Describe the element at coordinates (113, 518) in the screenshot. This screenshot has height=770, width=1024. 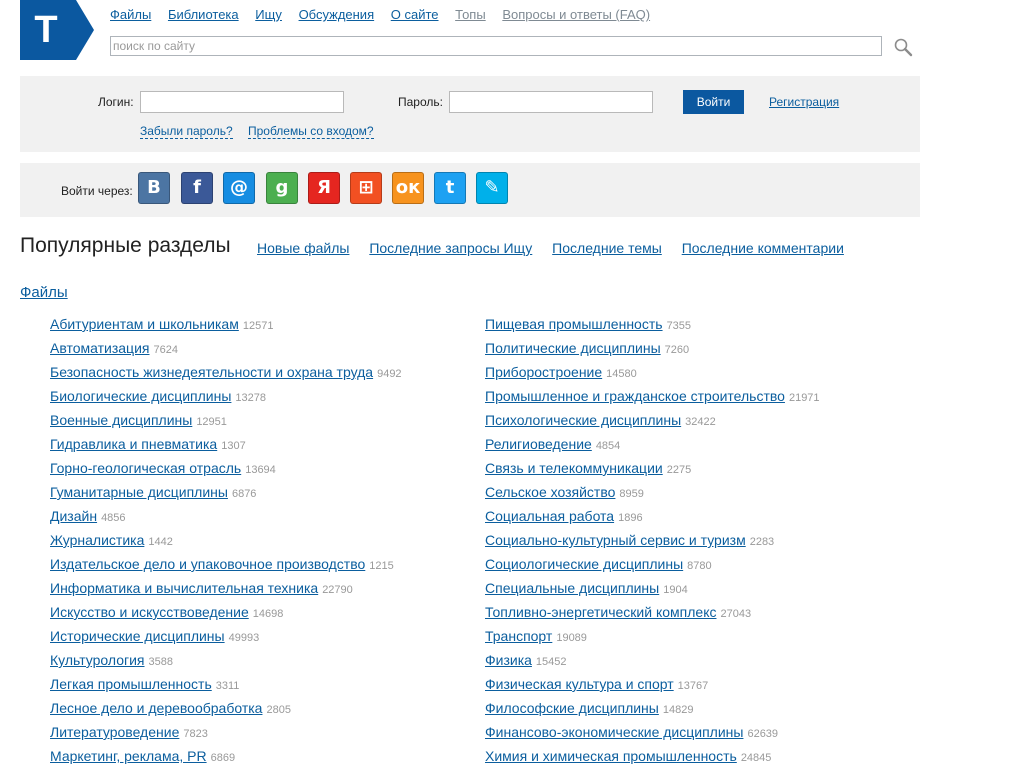
I see `category-count: 4856` at that location.